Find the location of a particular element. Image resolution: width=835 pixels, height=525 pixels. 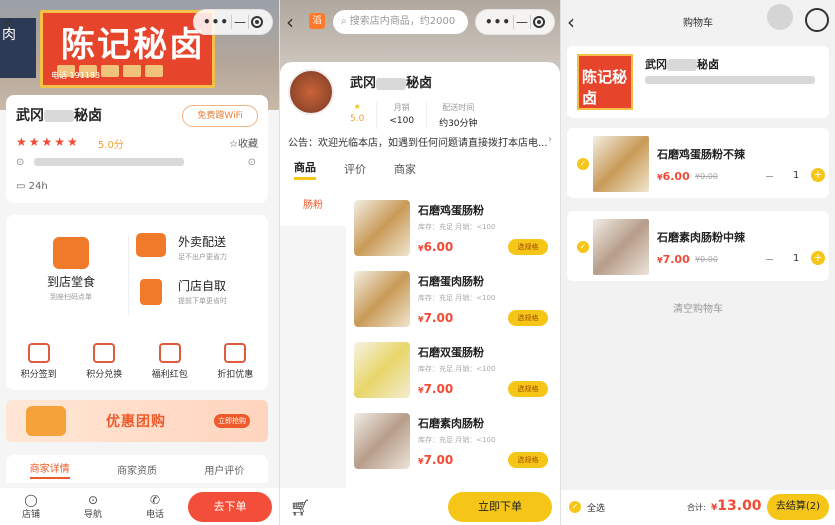

item-name: 石磨鸡蛋肠粉不辣 is located at coordinates (701, 154).